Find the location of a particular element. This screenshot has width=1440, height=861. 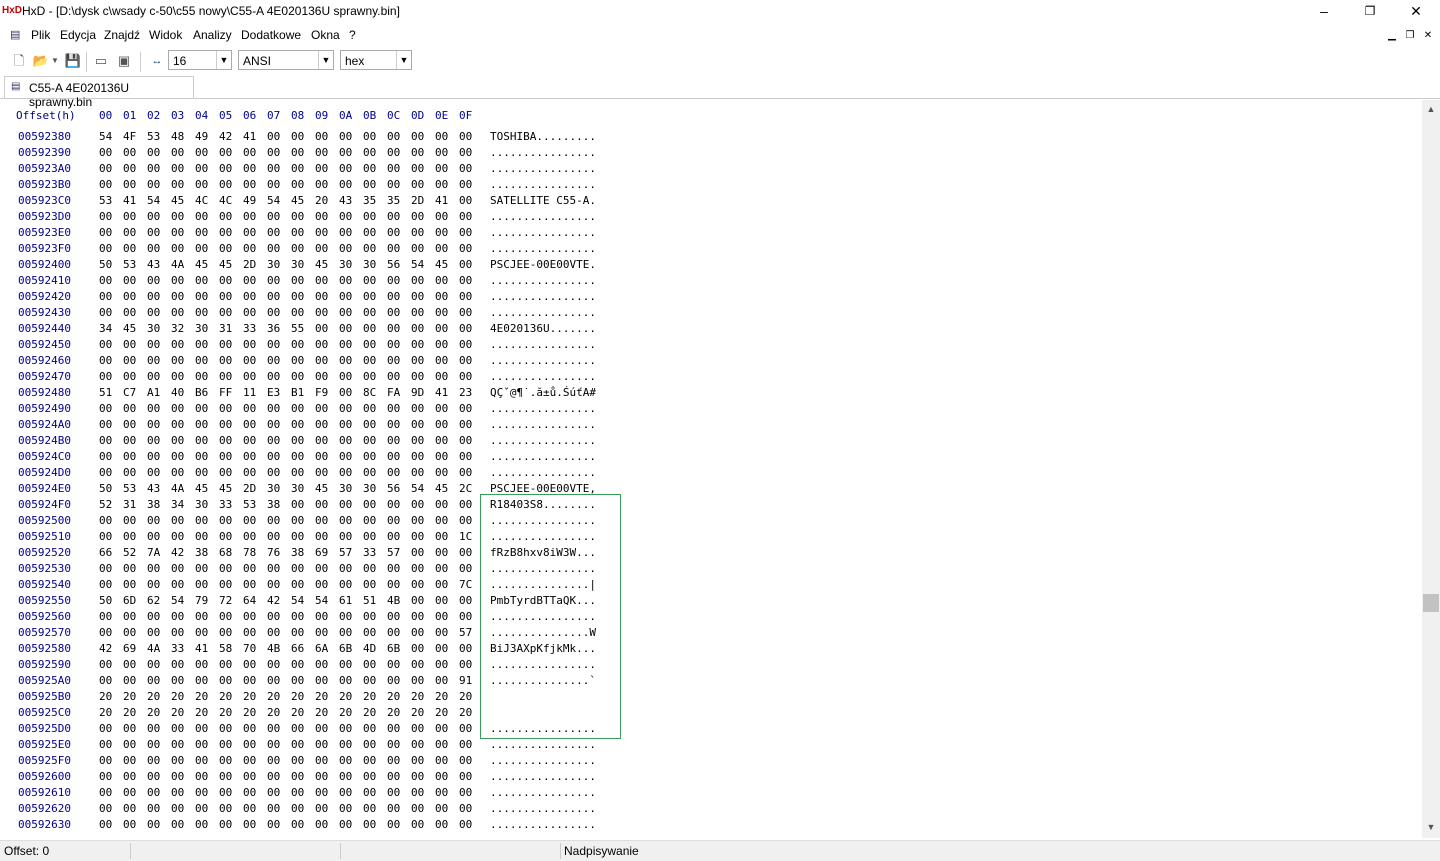

hex-byte: 41 is located at coordinates (129, 200).